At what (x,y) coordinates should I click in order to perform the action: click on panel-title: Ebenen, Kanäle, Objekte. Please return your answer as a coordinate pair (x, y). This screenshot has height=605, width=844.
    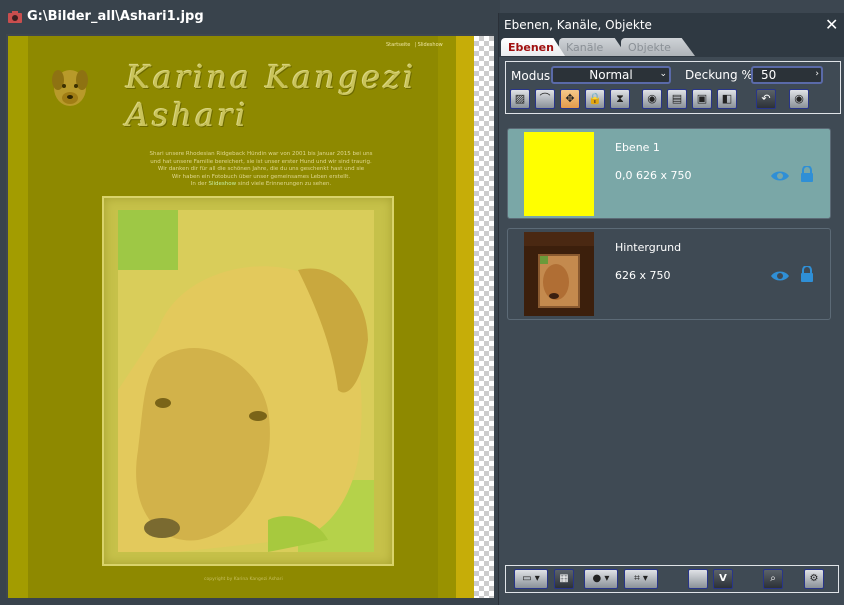
    Looking at the image, I should click on (578, 25).